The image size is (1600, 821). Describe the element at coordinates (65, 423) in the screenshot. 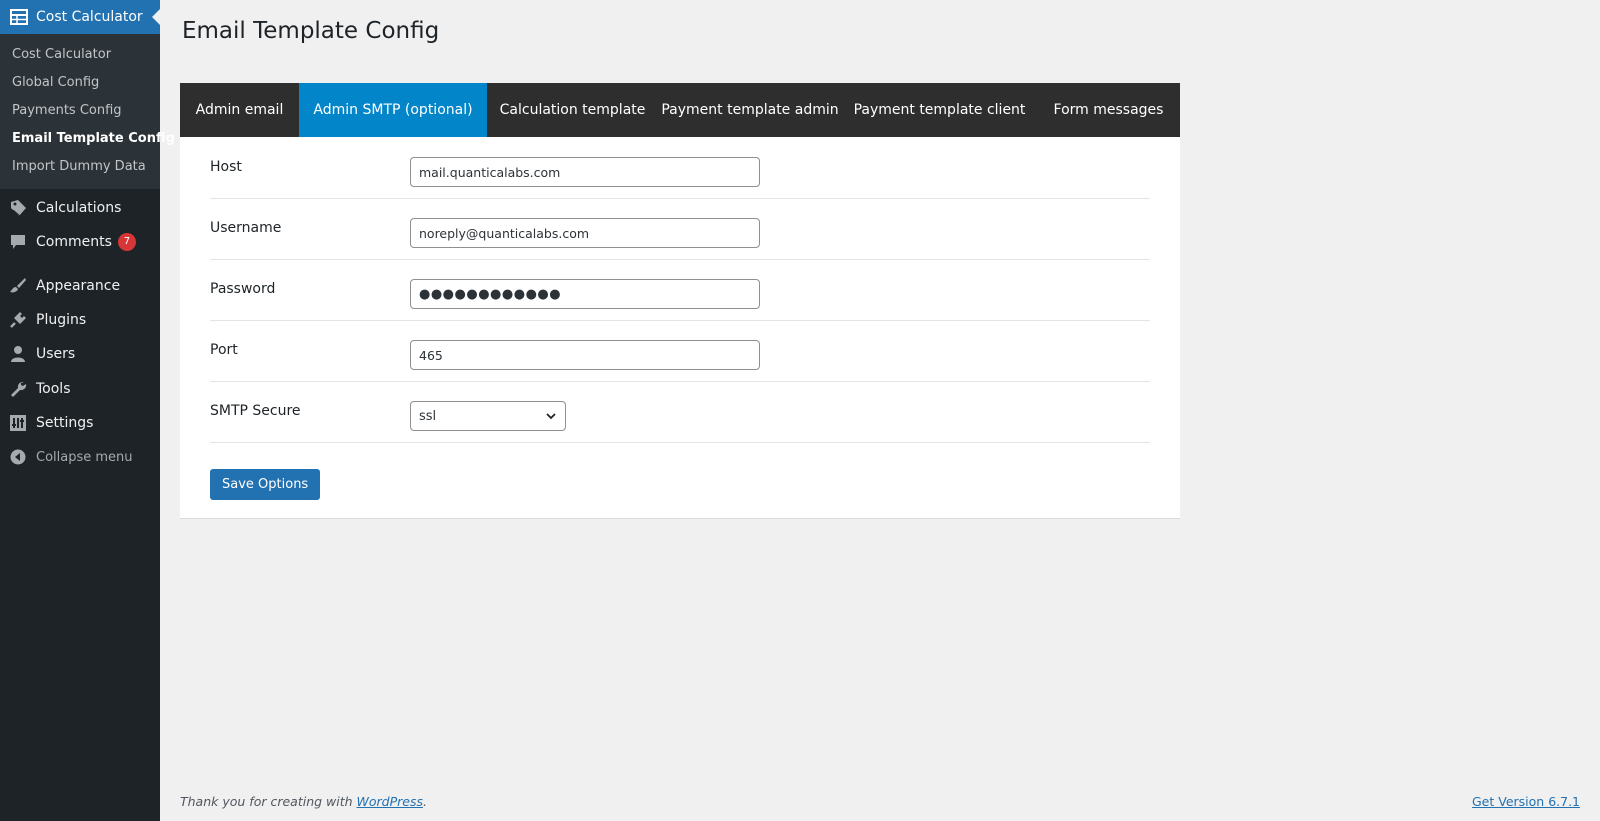

I see `sidebar-item-label: Settings` at that location.